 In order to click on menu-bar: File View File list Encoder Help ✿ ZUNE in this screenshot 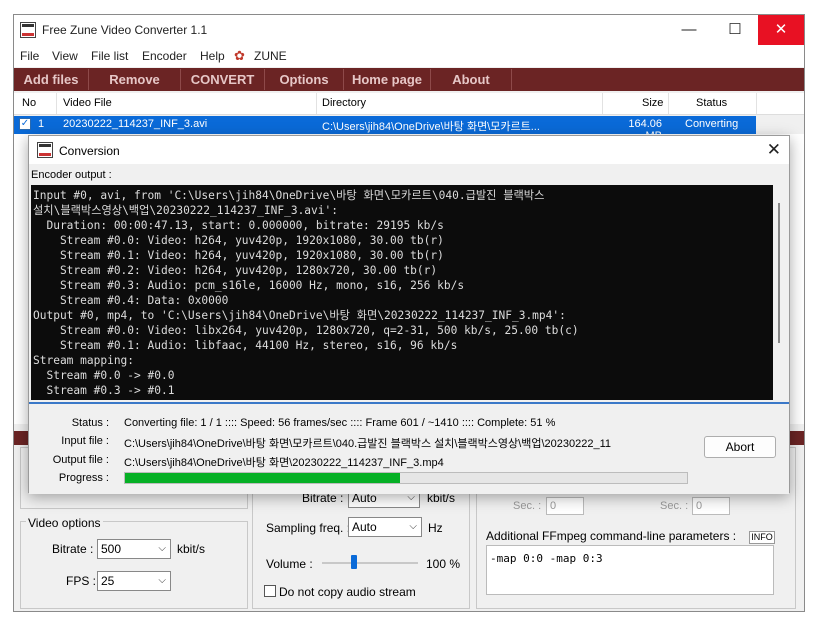, I will do `click(409, 56)`.